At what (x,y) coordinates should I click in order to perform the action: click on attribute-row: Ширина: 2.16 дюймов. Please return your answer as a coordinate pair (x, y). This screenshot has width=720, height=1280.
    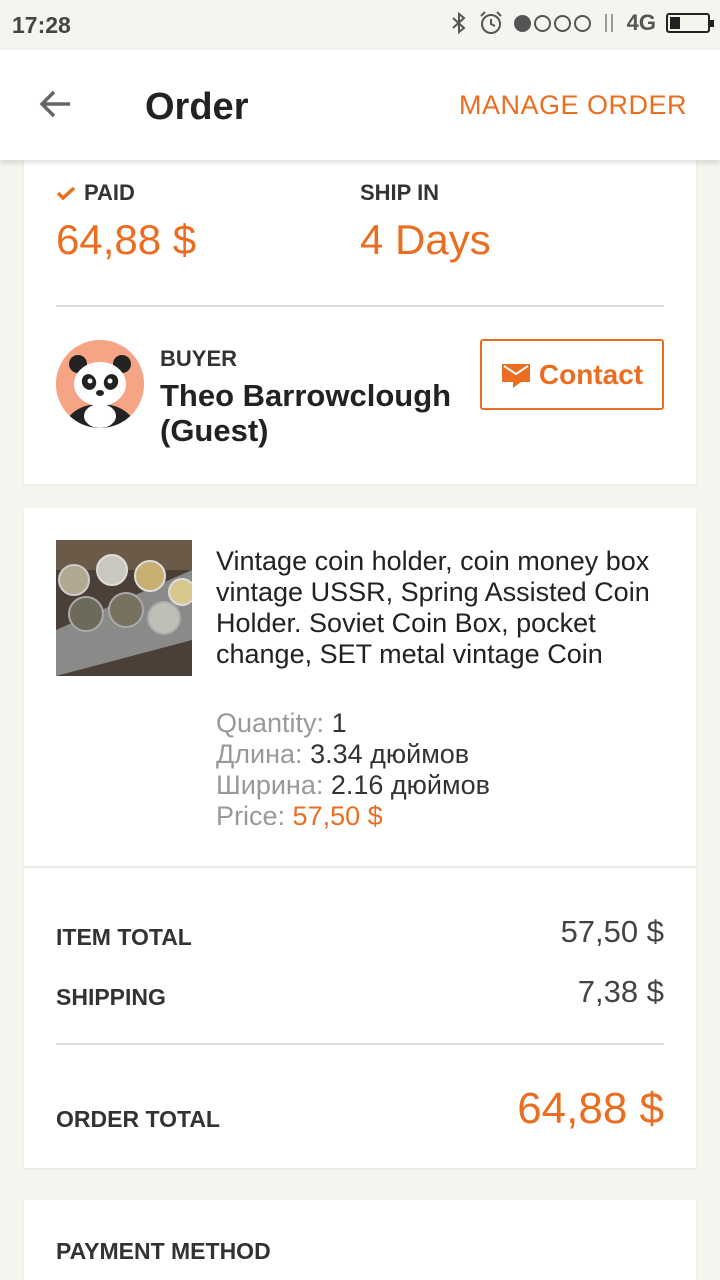
    Looking at the image, I should click on (353, 785).